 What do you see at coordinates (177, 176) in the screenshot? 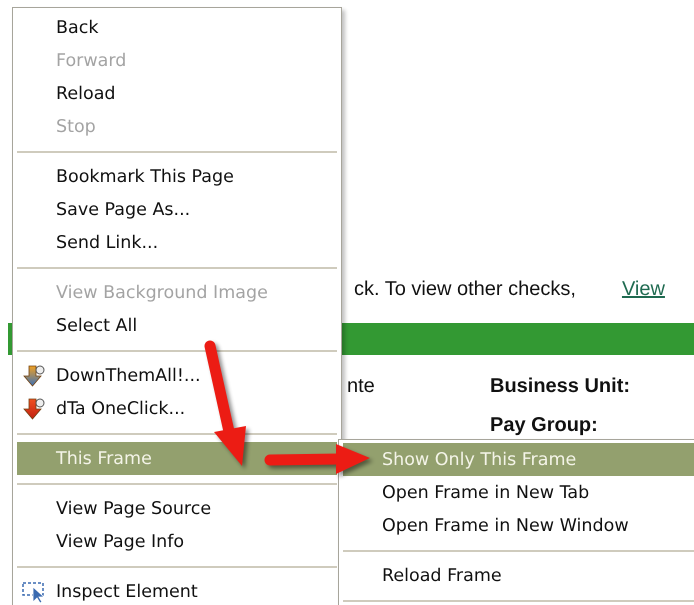
I see `menu-item: Bookmark This Page` at bounding box center [177, 176].